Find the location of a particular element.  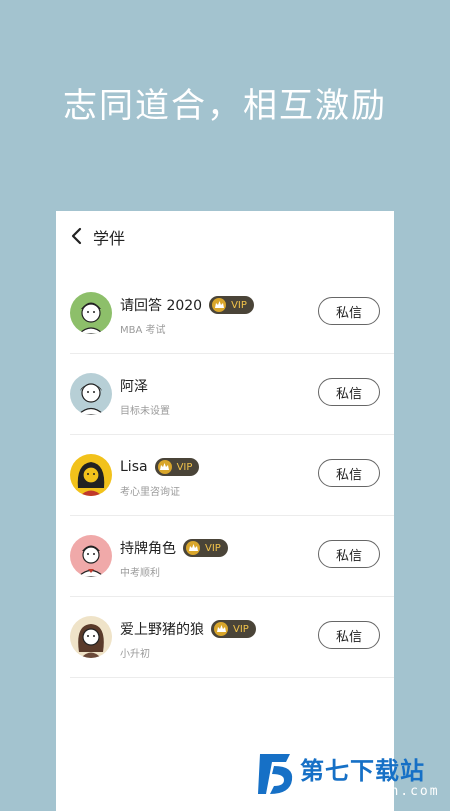

watermark-logo: 第七下载站 www.d7down.com is located at coordinates (353, 776).